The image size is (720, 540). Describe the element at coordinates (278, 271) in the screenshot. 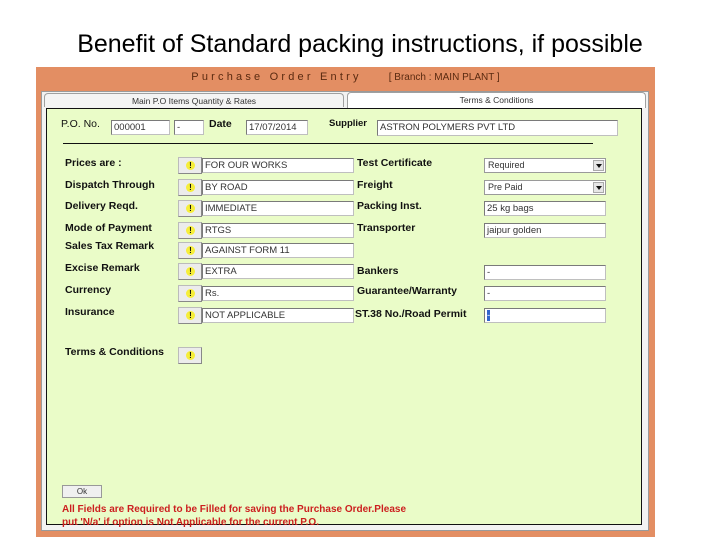

I see `excise-field: EXTRA` at that location.